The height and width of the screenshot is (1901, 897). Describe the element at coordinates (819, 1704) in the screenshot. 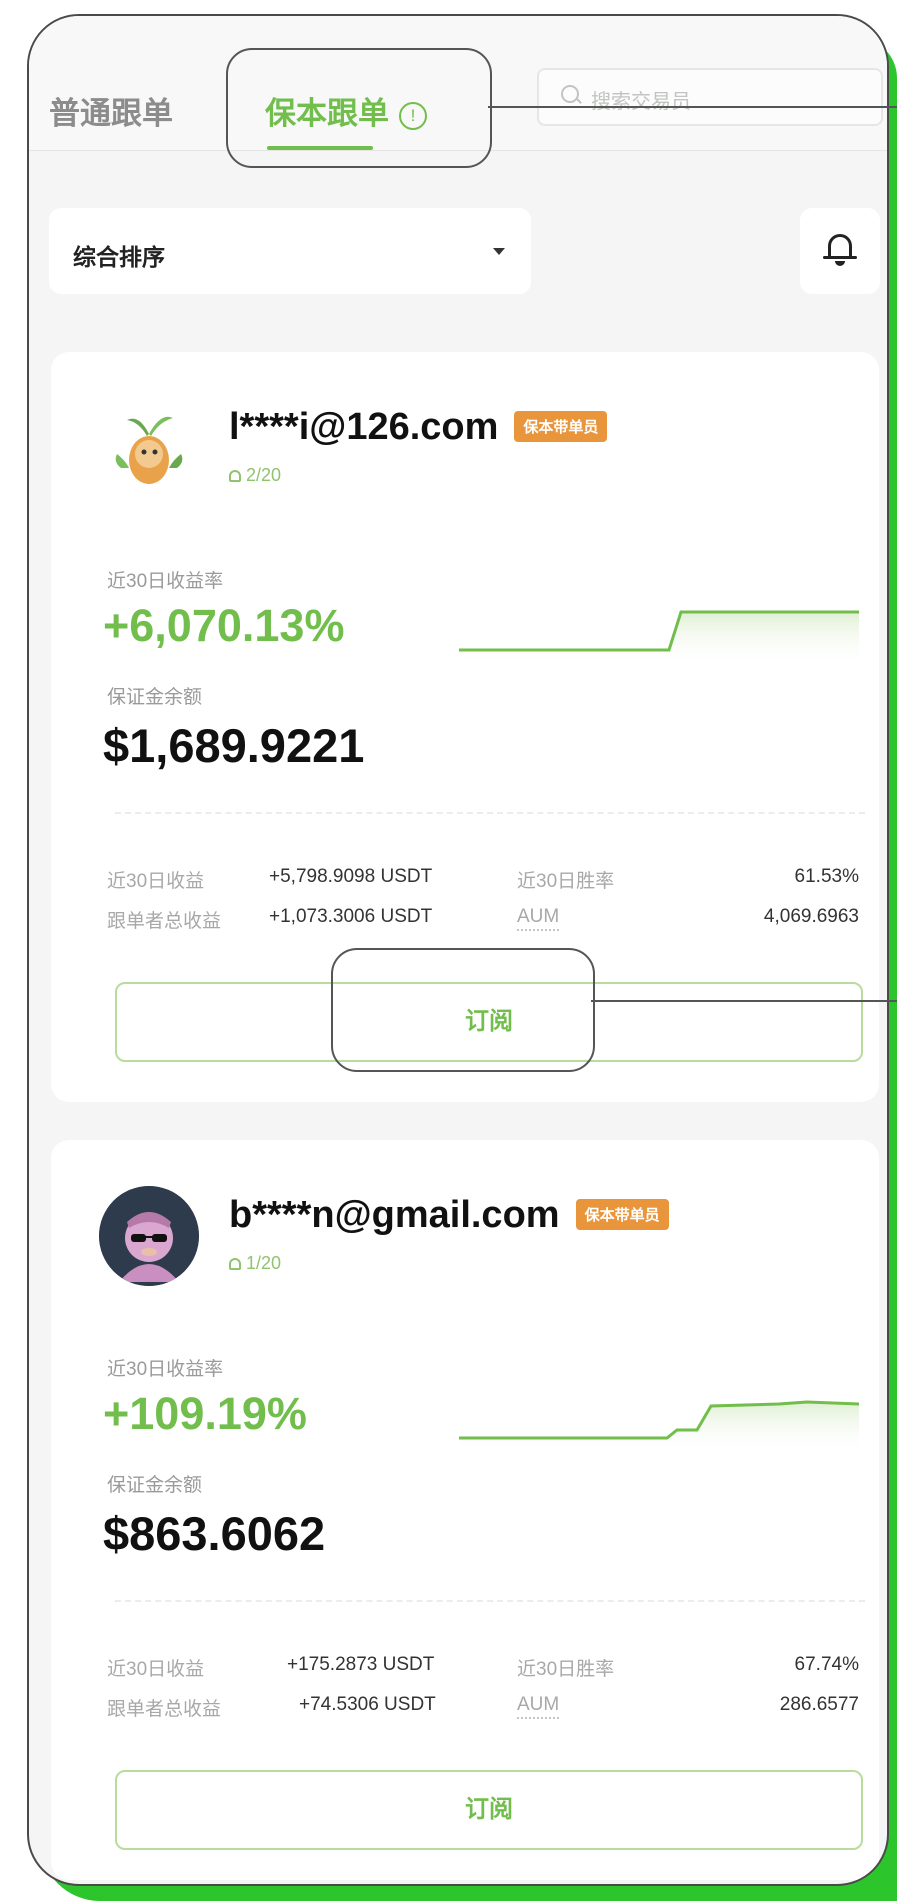

I see `aum-value: 286.6577` at that location.